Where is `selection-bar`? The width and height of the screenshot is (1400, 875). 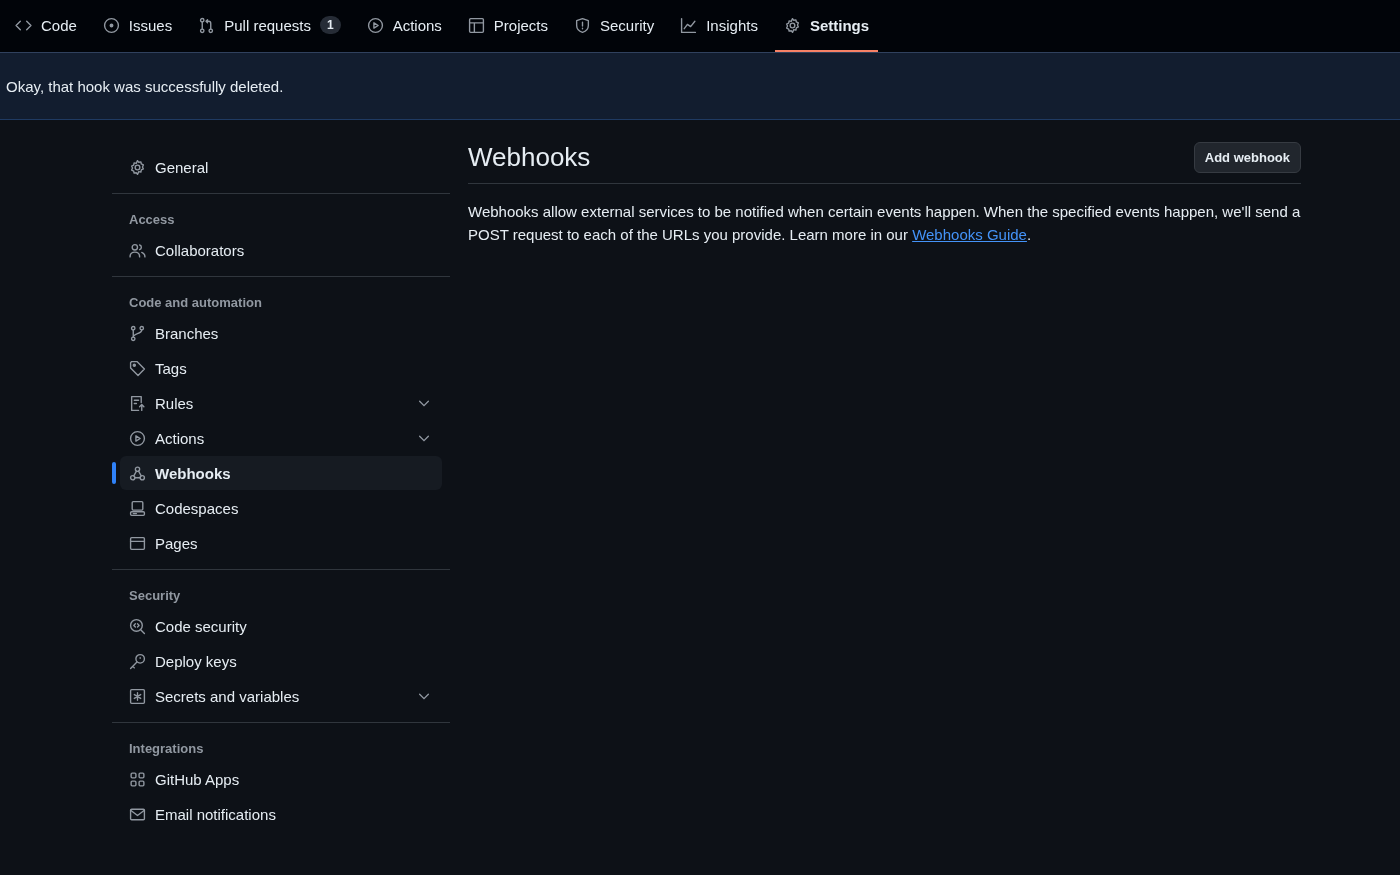
selection-bar is located at coordinates (114, 473).